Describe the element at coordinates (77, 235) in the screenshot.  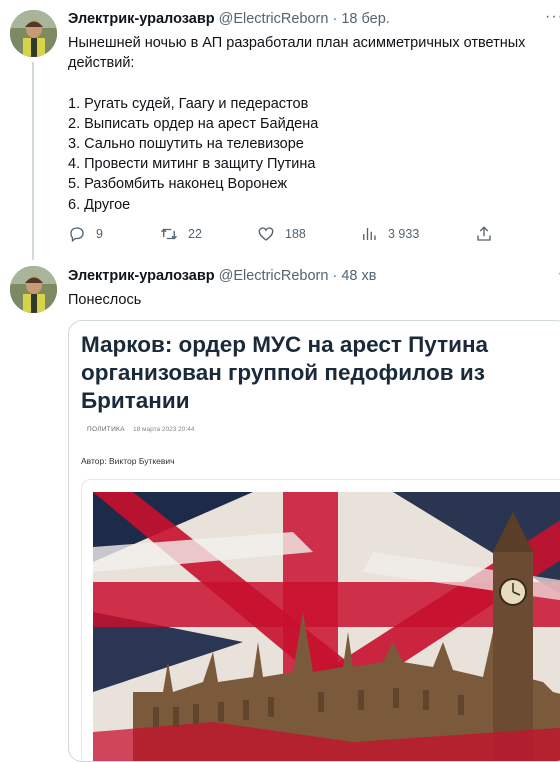
I see `reply-icon` at that location.